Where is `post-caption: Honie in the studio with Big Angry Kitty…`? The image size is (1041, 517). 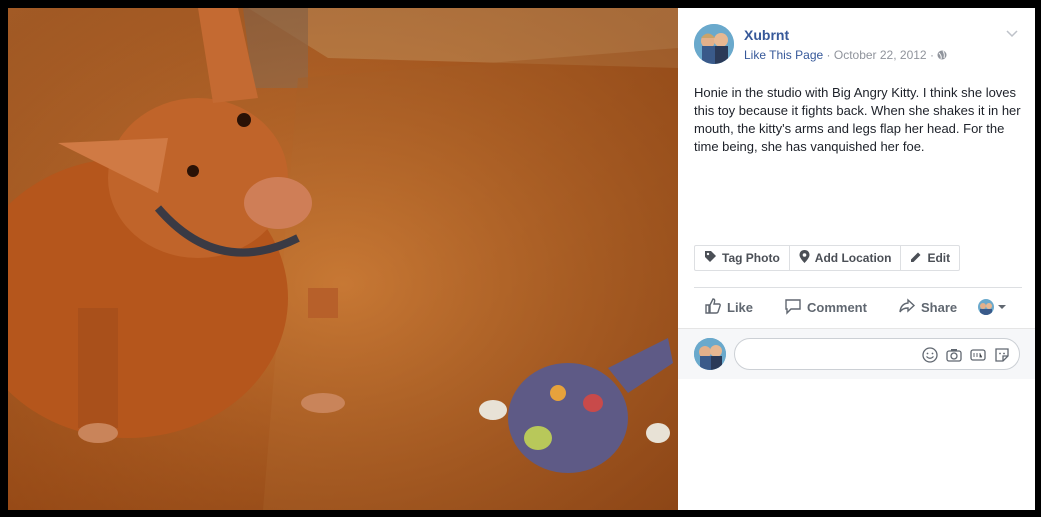
post-caption: Honie in the studio with Big Angry Kitty… is located at coordinates (857, 119).